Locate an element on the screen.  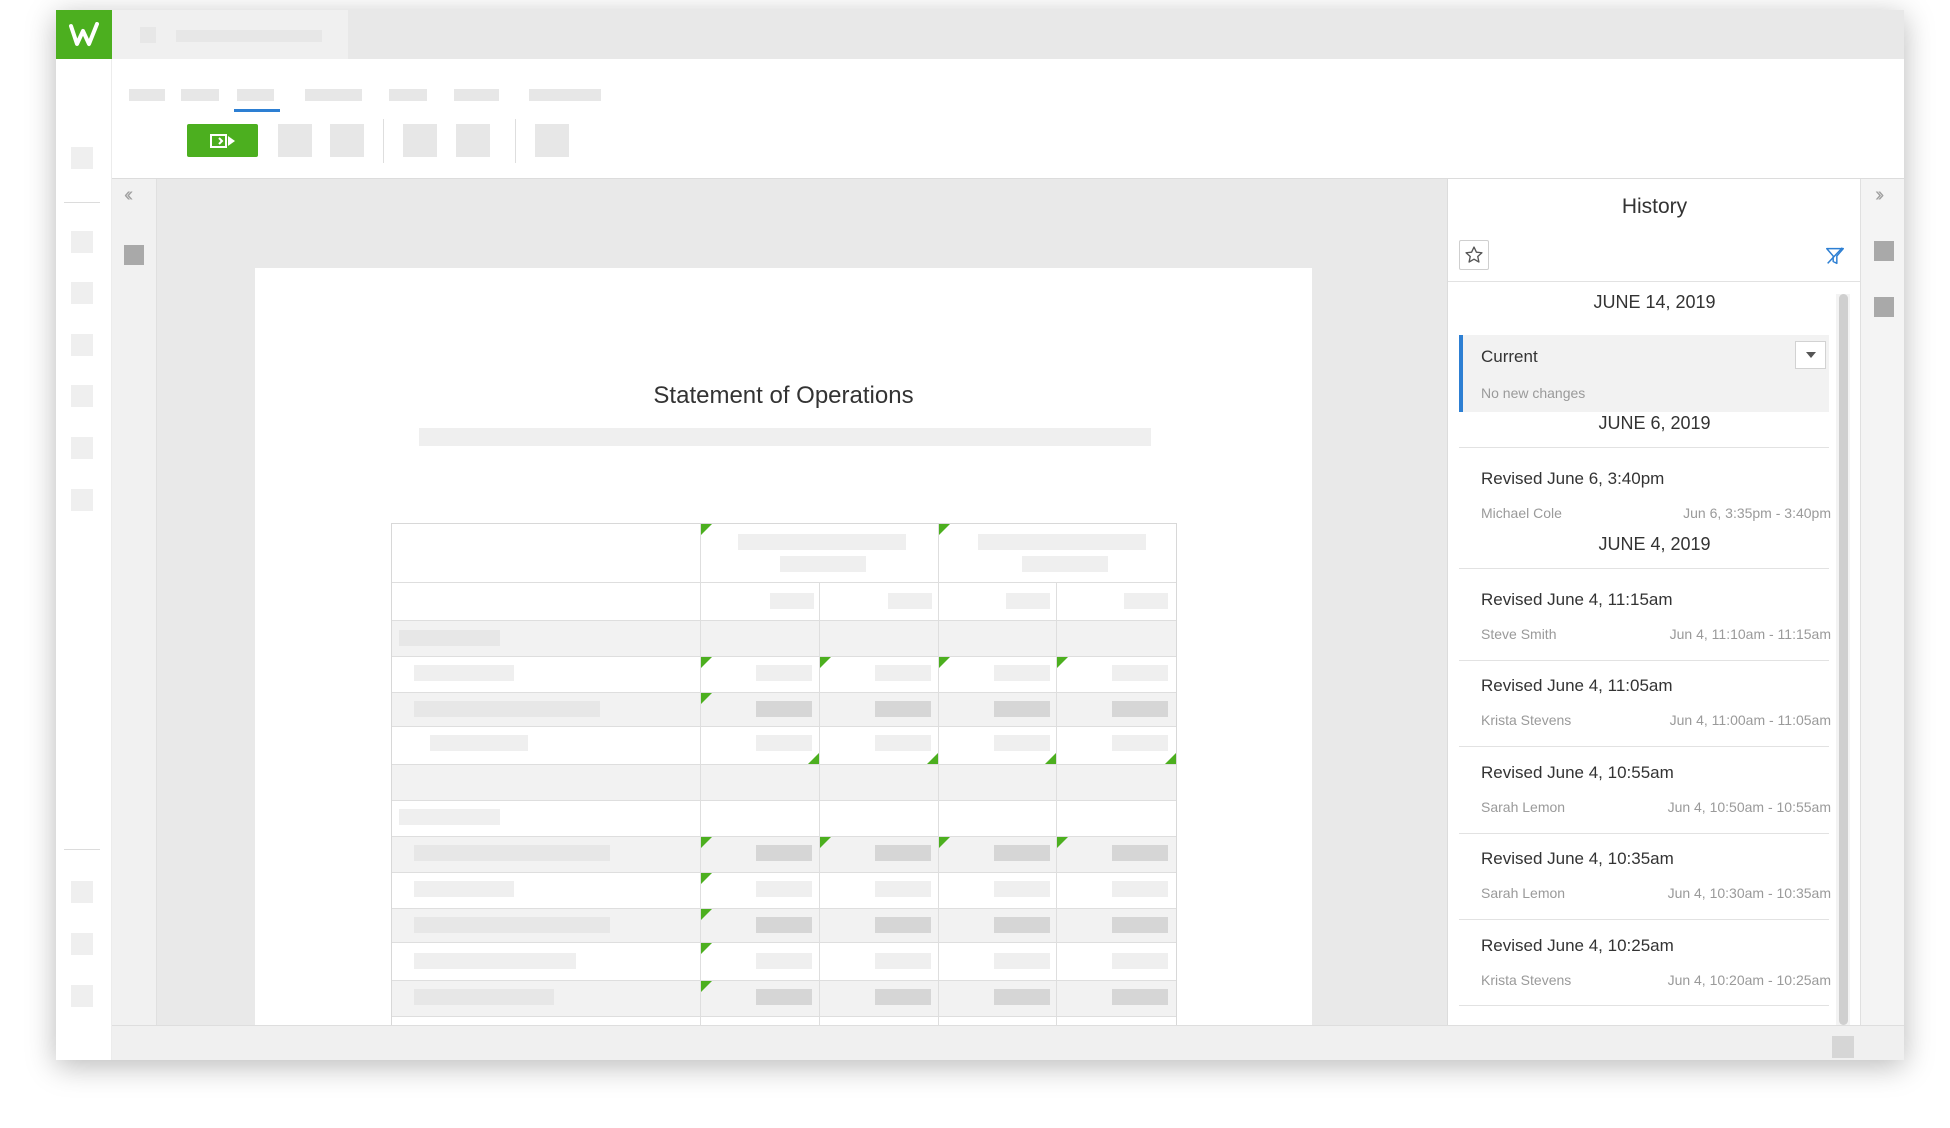
logo-icon is located at coordinates (84, 33).